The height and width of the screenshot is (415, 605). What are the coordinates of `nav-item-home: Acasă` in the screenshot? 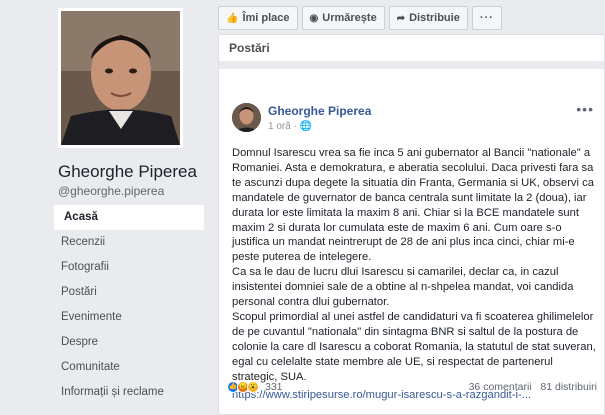 It's located at (129, 217).